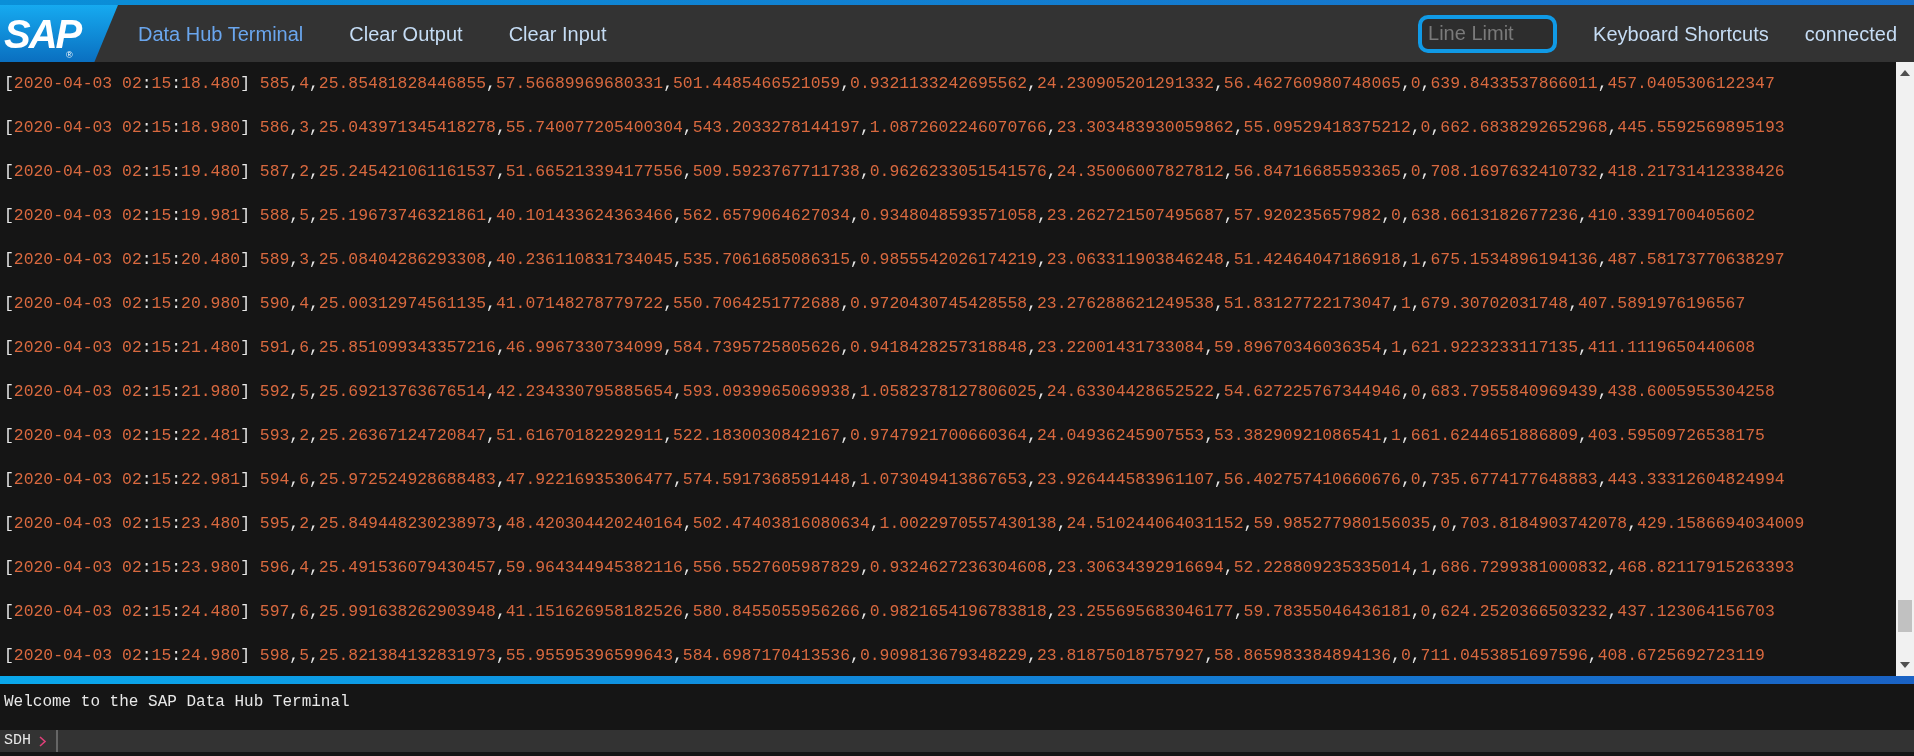 The width and height of the screenshot is (1914, 756). What do you see at coordinates (880, 347) in the screenshot?
I see `output-line: [2020-04-03 02:15:21.480] 591,6,25.851099343357216,46.9967330734099,584.7395725805626,0.9418428257318848,23.22001431733084,59.89670346036354,1,621.9223233117135,411.1119650440608` at bounding box center [880, 347].